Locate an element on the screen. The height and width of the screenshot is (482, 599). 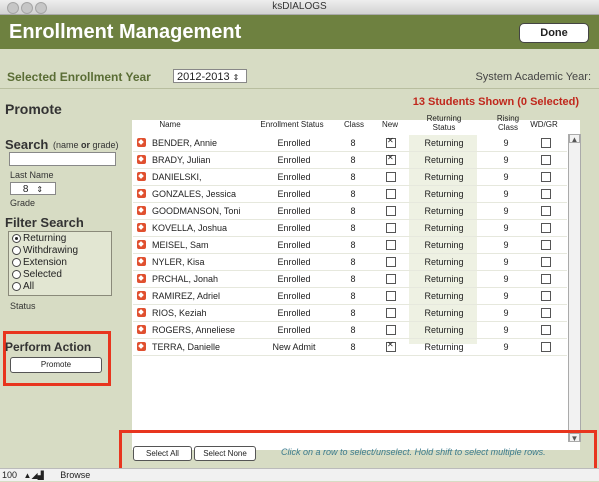
filter-option-extension: Extension is located at coordinates (60, 262).